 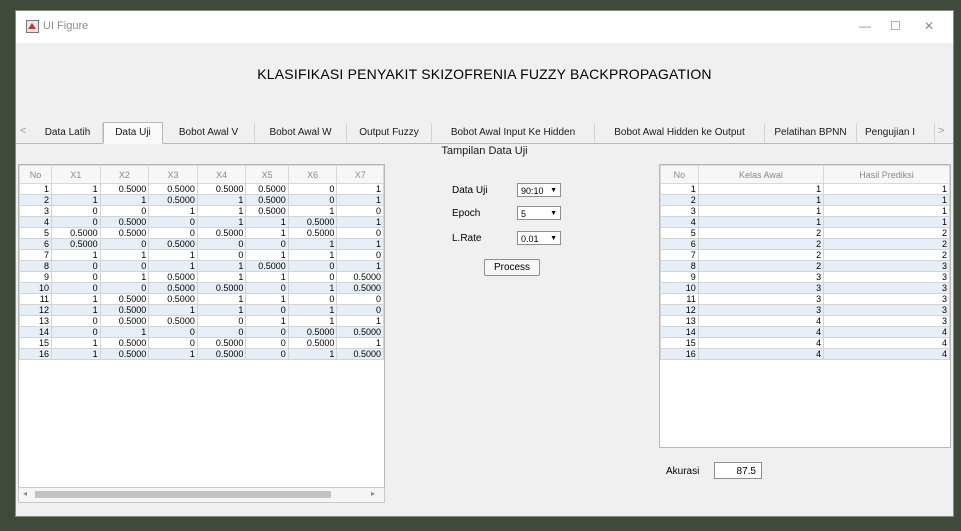 What do you see at coordinates (201, 266) in the screenshot?
I see `table-row: 8 0 0 1 1 0.5000 0 1` at bounding box center [201, 266].